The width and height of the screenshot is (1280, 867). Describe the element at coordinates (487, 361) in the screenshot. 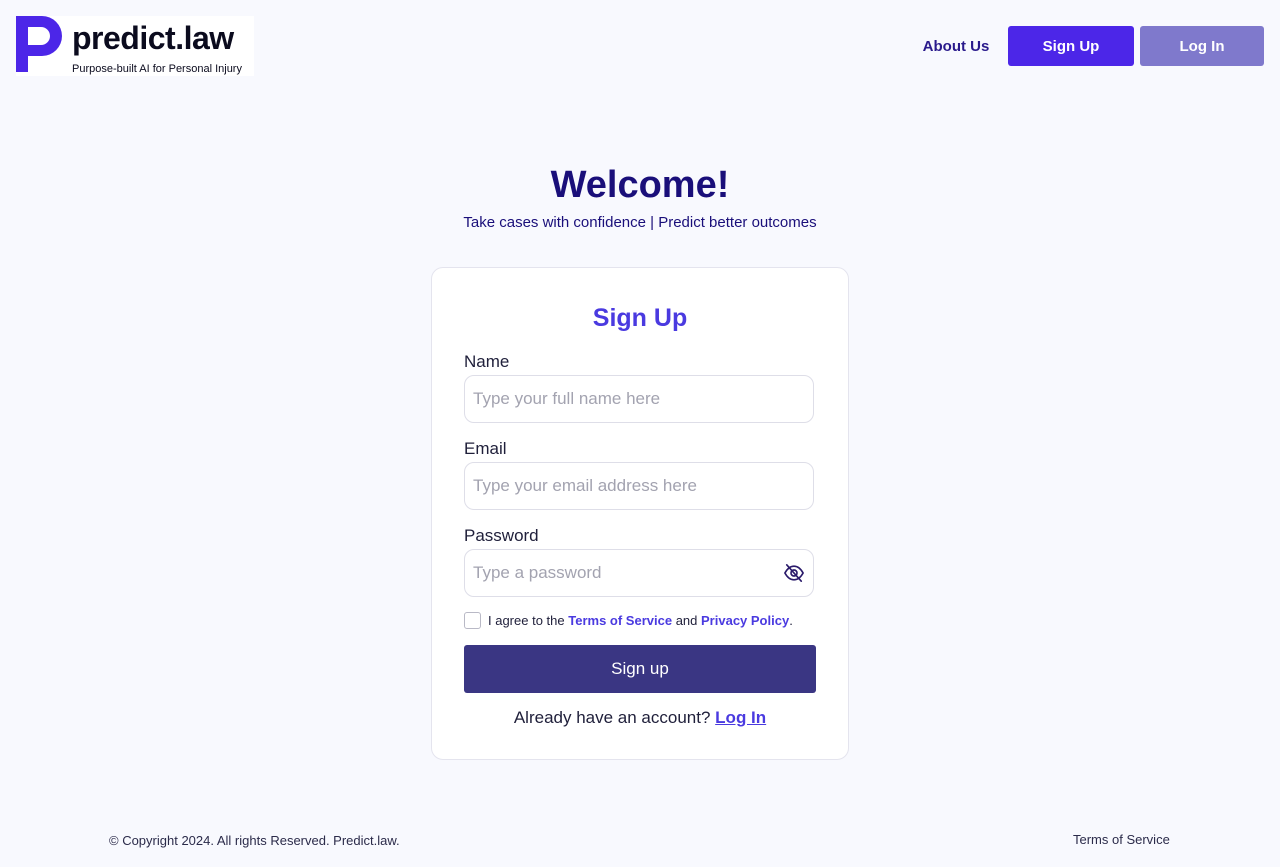

I see `name-label: Name` at that location.